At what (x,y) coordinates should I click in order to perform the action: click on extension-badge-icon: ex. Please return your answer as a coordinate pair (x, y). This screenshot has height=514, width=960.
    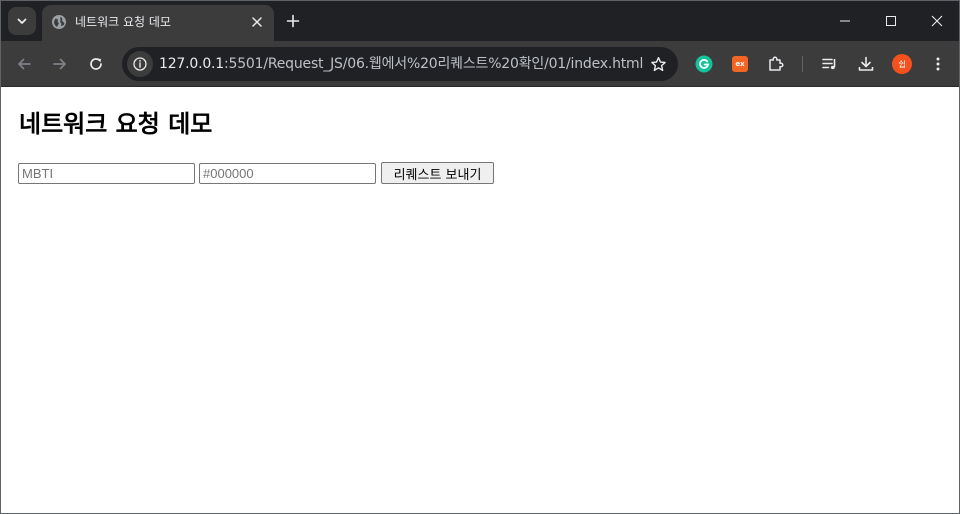
    Looking at the image, I should click on (740, 64).